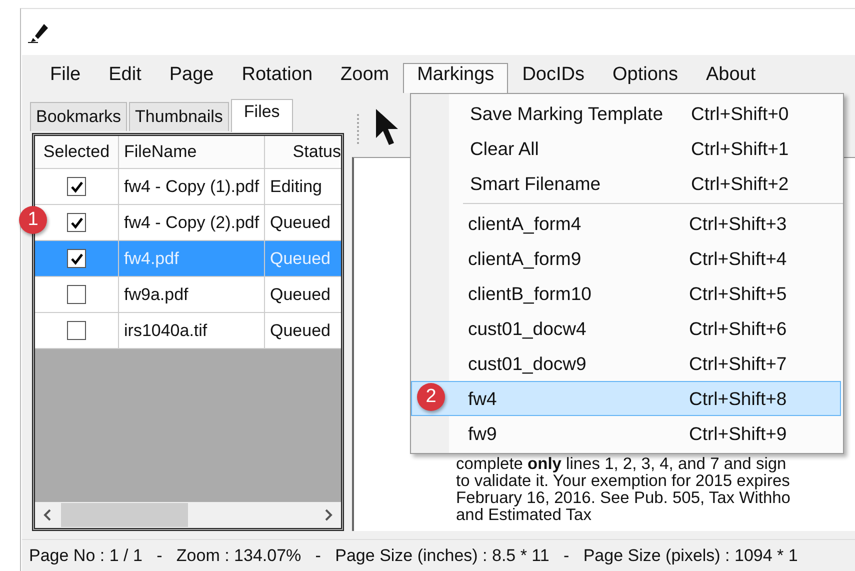 The image size is (855, 571). I want to click on file-row: irs1040a.tif Queued, so click(188, 331).